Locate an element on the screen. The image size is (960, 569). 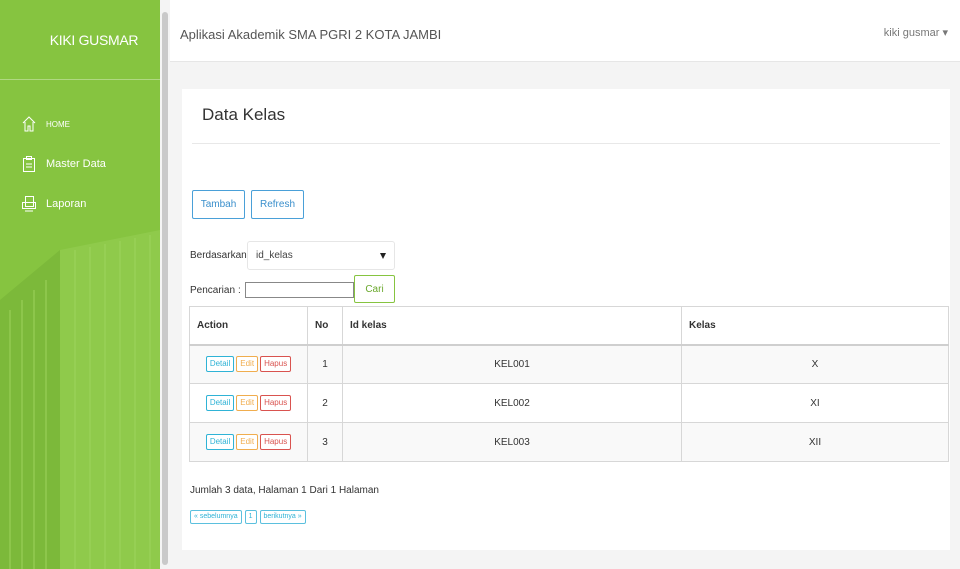
cell-no: 2 is located at coordinates (325, 403).